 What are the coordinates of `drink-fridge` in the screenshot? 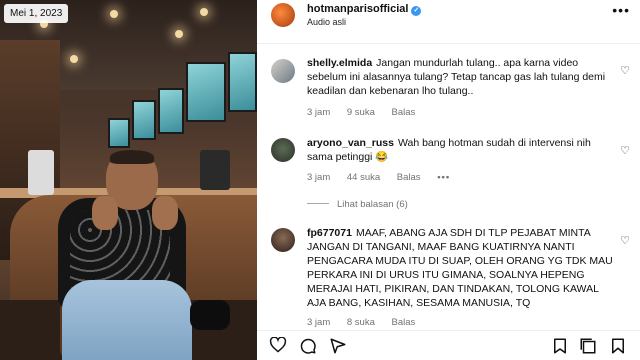 It's located at (41, 172).